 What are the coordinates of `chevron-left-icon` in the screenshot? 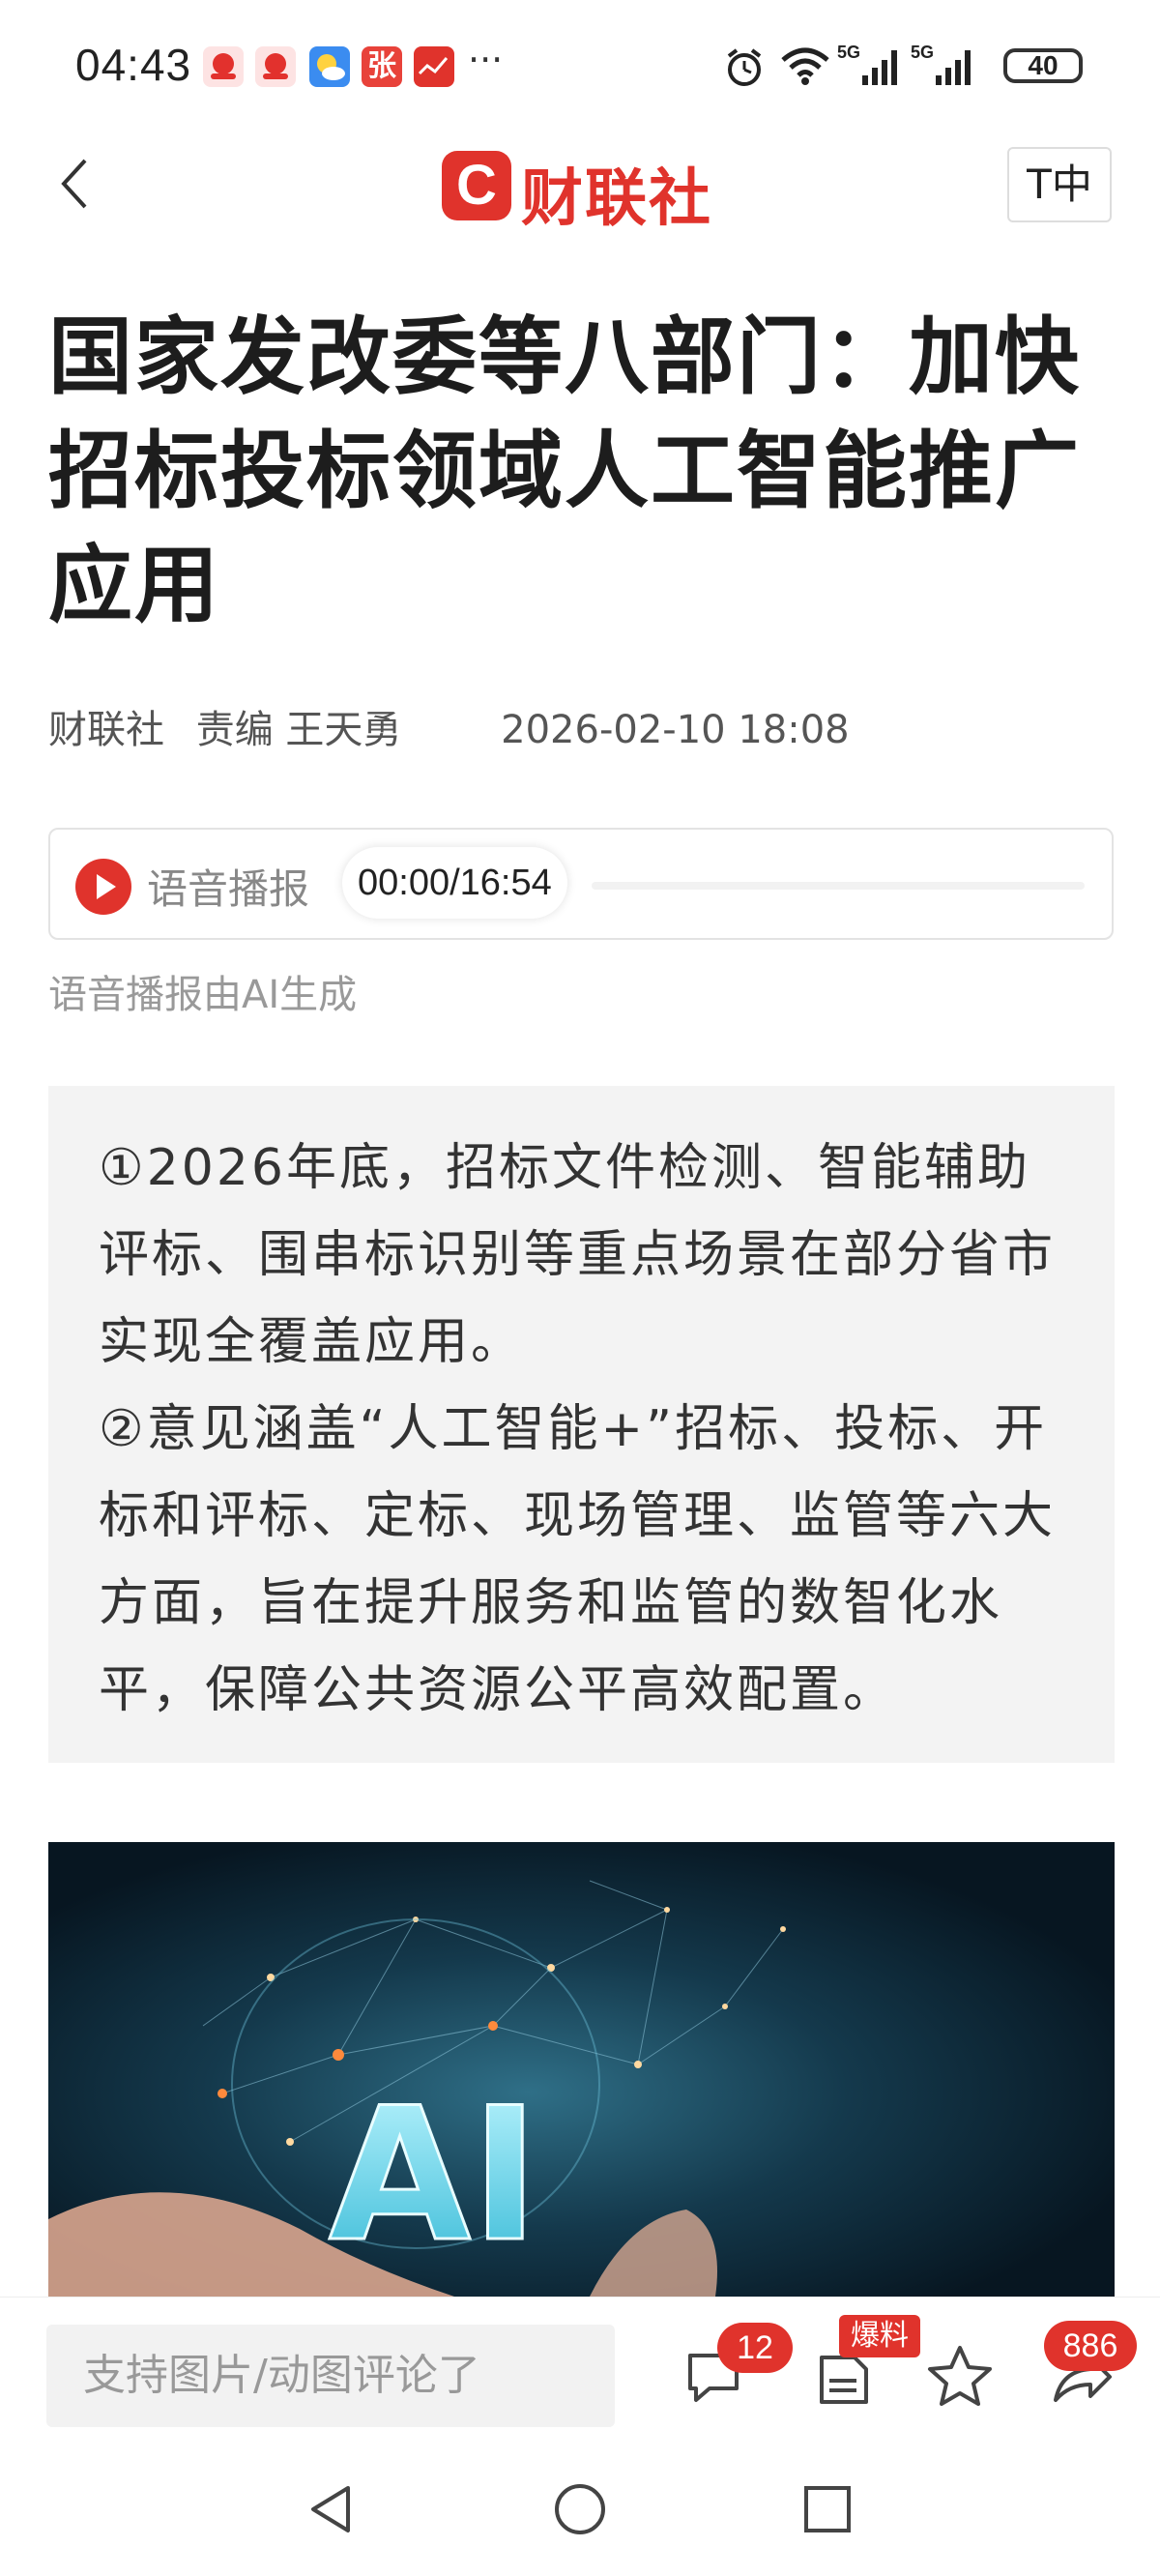 It's located at (74, 184).